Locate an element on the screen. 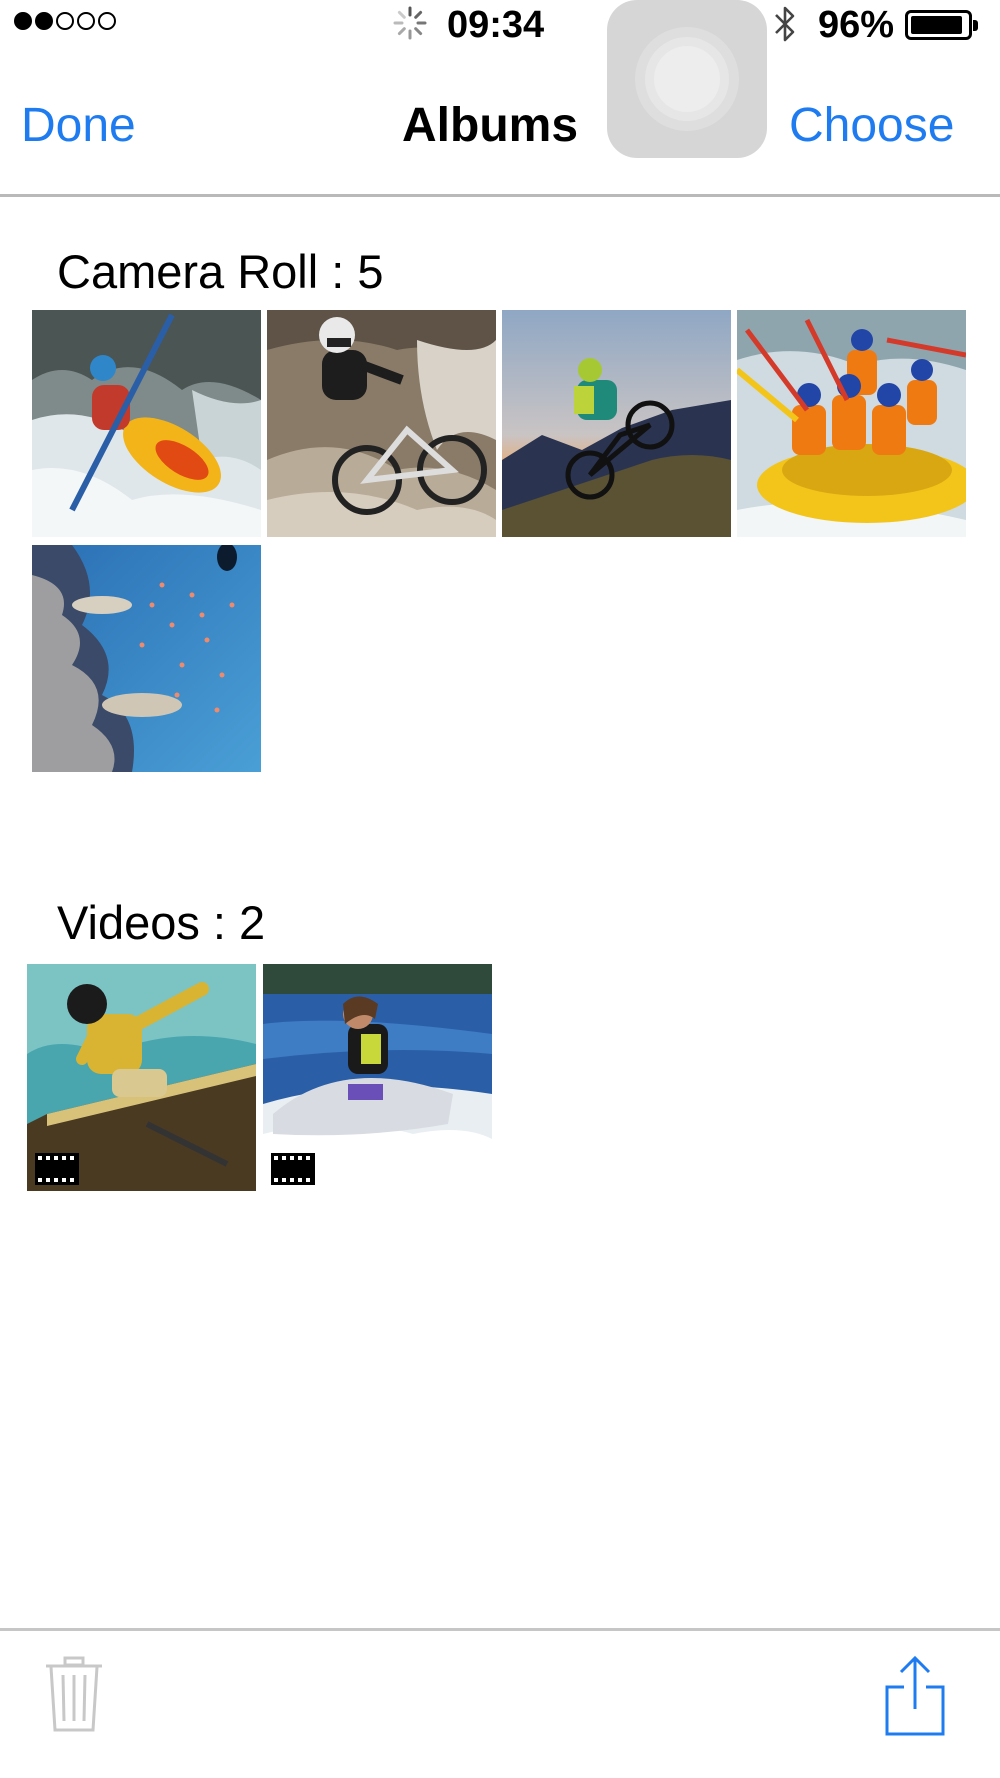 Image resolution: width=1000 pixels, height=1778 pixels. album-title-videos: Videos : 2 is located at coordinates (161, 922).